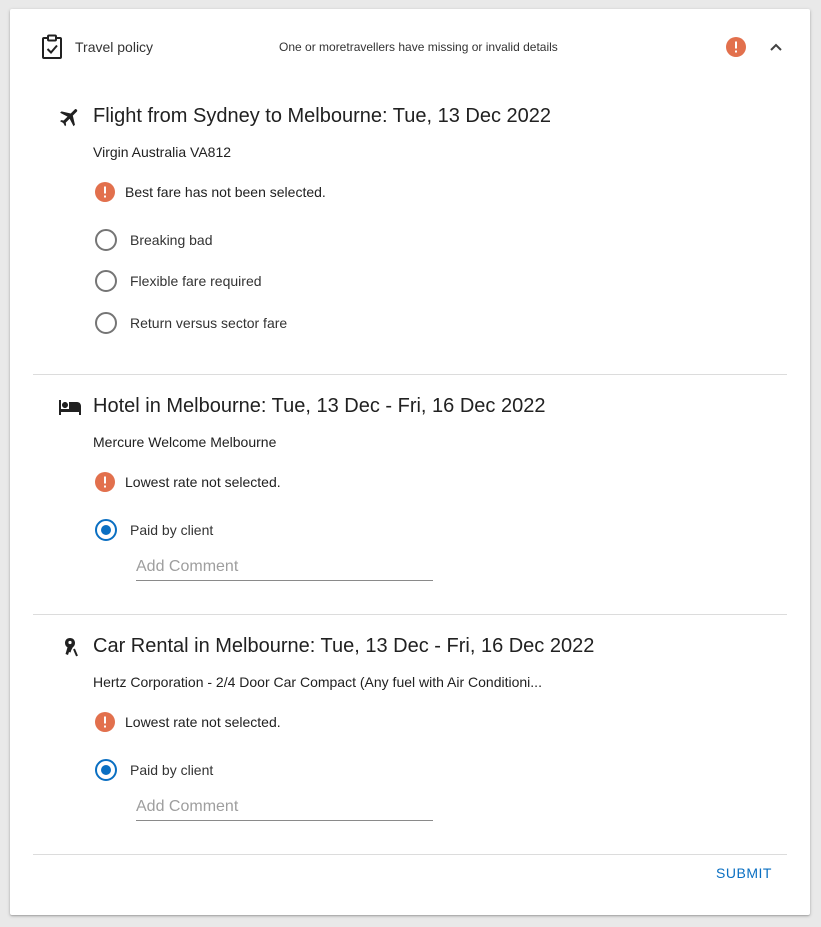  I want to click on car-rental-comment-input, so click(284, 807).